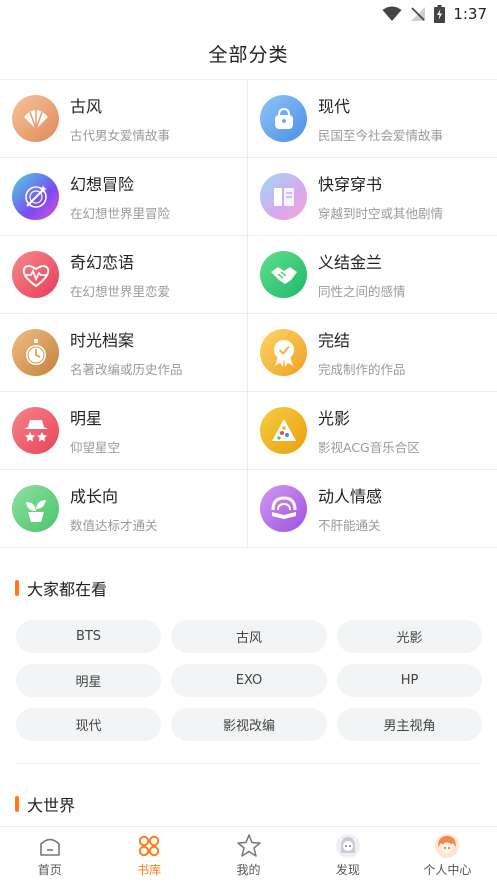 Image resolution: width=497 pixels, height=883 pixels. I want to click on category-title: 完结, so click(334, 340).